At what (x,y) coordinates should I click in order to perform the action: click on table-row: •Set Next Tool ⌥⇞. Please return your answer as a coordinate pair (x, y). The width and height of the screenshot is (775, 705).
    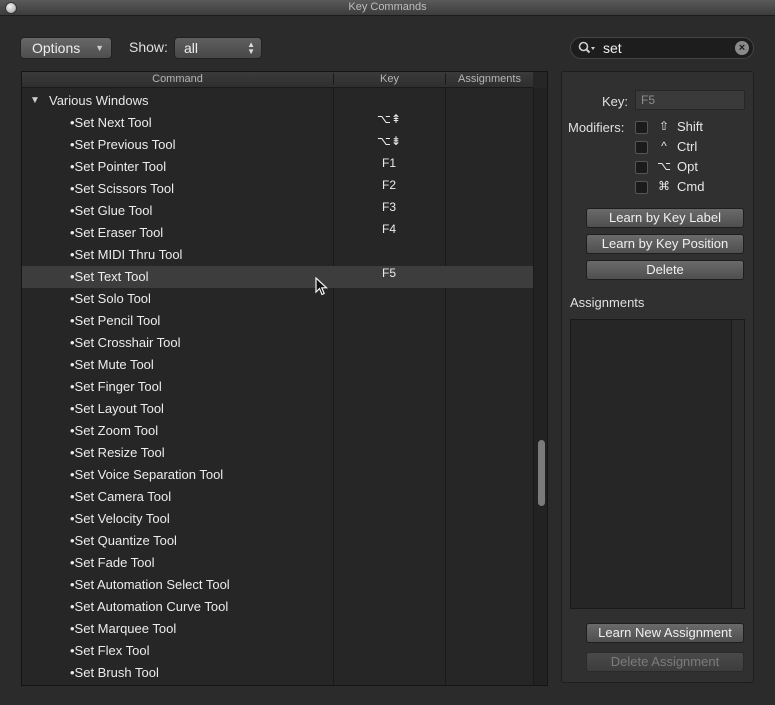
    Looking at the image, I should click on (277, 123).